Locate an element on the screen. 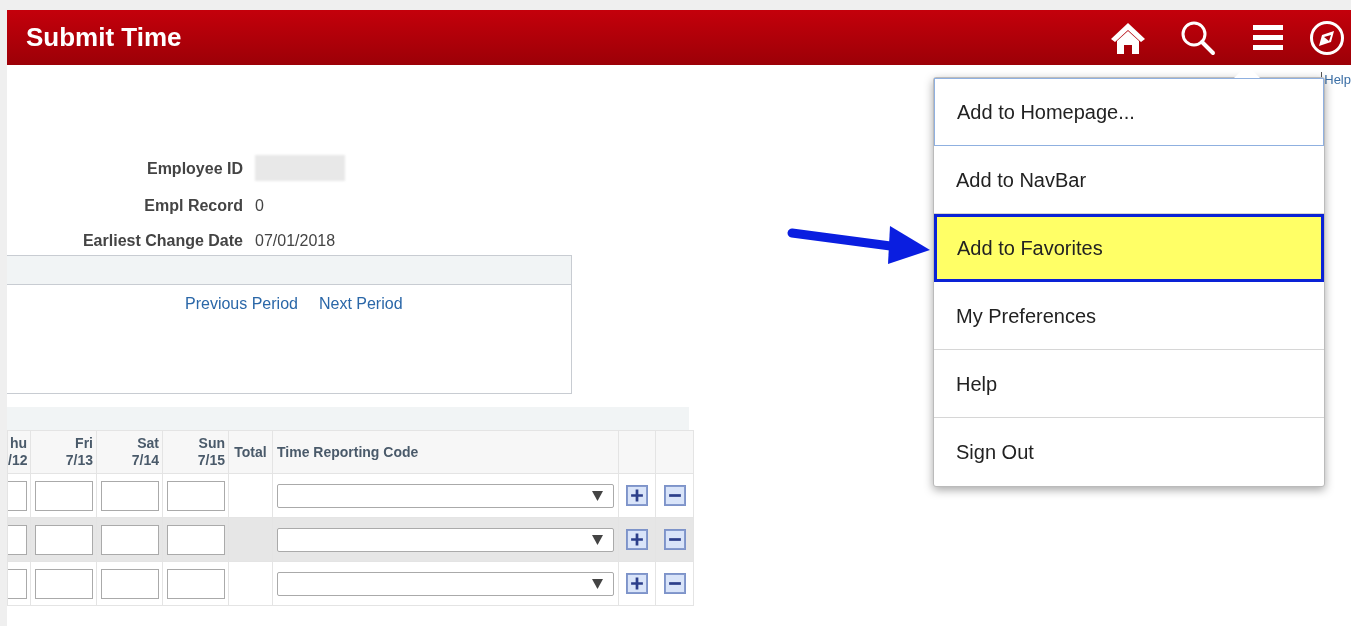  compass-icon is located at coordinates (1327, 37).